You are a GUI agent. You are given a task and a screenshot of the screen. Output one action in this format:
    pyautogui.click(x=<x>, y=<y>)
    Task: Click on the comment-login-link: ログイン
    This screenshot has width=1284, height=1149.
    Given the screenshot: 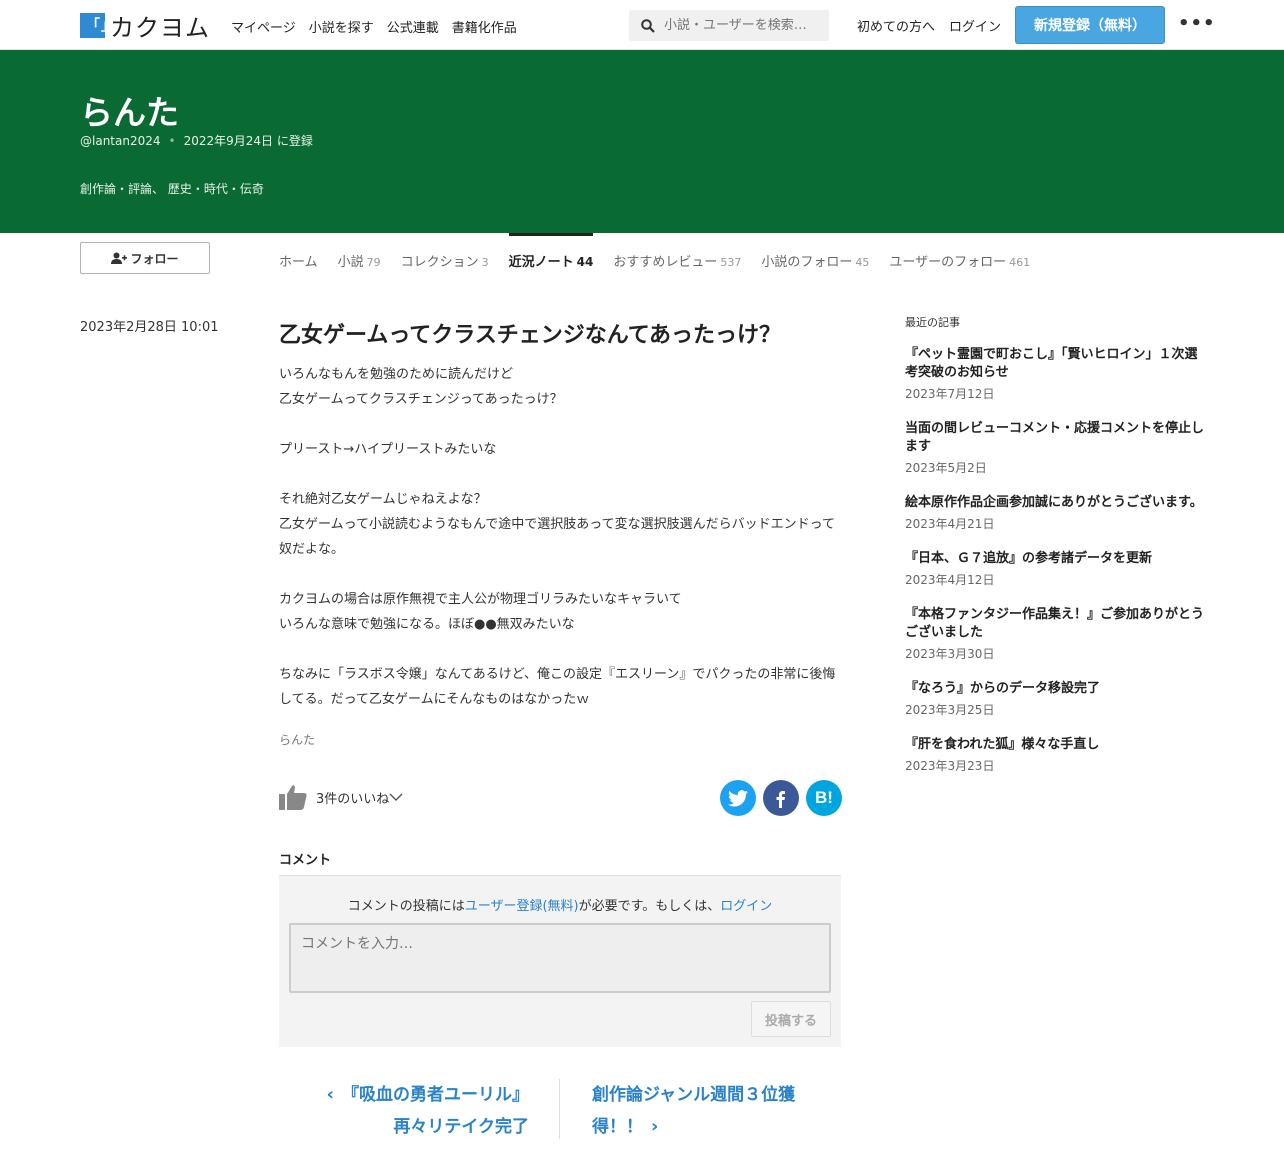 What is the action you would take?
    pyautogui.click(x=746, y=906)
    